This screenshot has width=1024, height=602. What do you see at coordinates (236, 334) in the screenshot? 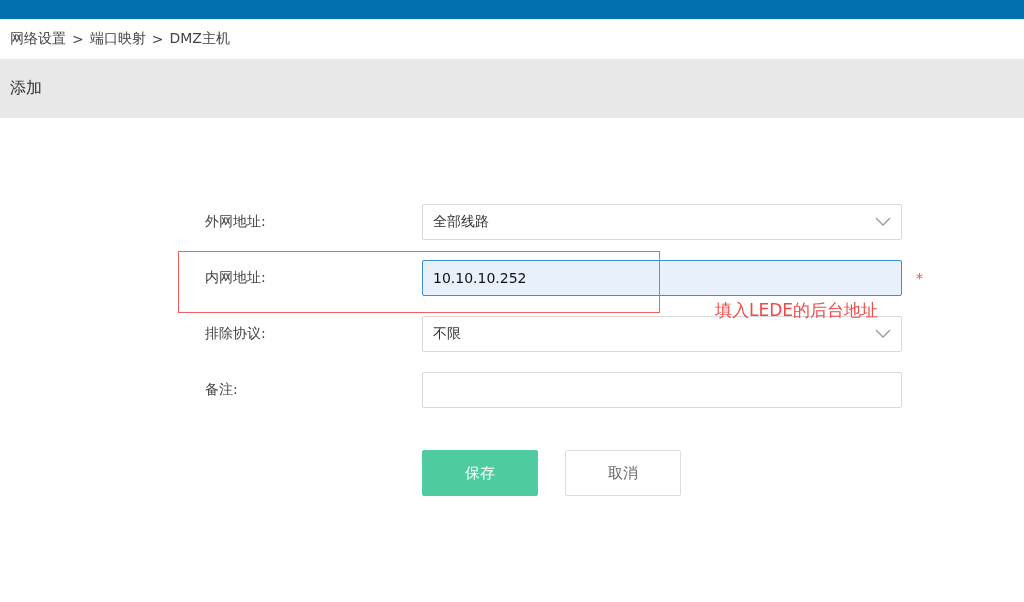
I see `field-label: 排除协议:` at bounding box center [236, 334].